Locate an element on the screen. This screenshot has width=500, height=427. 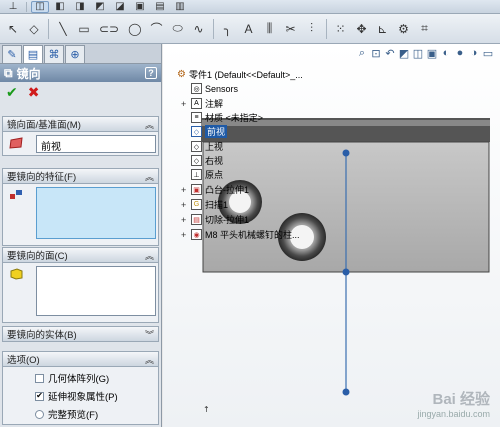
mirror-plane-group-header: 镜向面/基准面(M) ︽ is located at coordinates (80, 124).